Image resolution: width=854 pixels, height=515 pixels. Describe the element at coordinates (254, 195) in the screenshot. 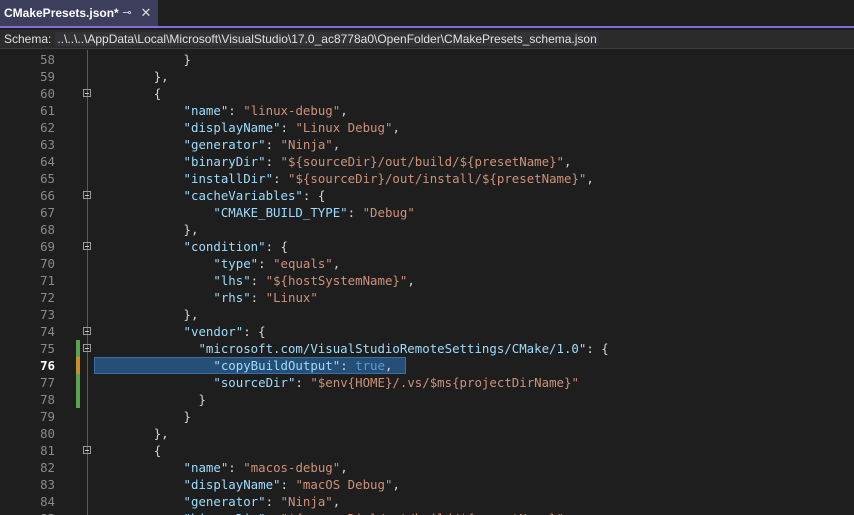

I see `code-text: "cacheVariables": {` at that location.